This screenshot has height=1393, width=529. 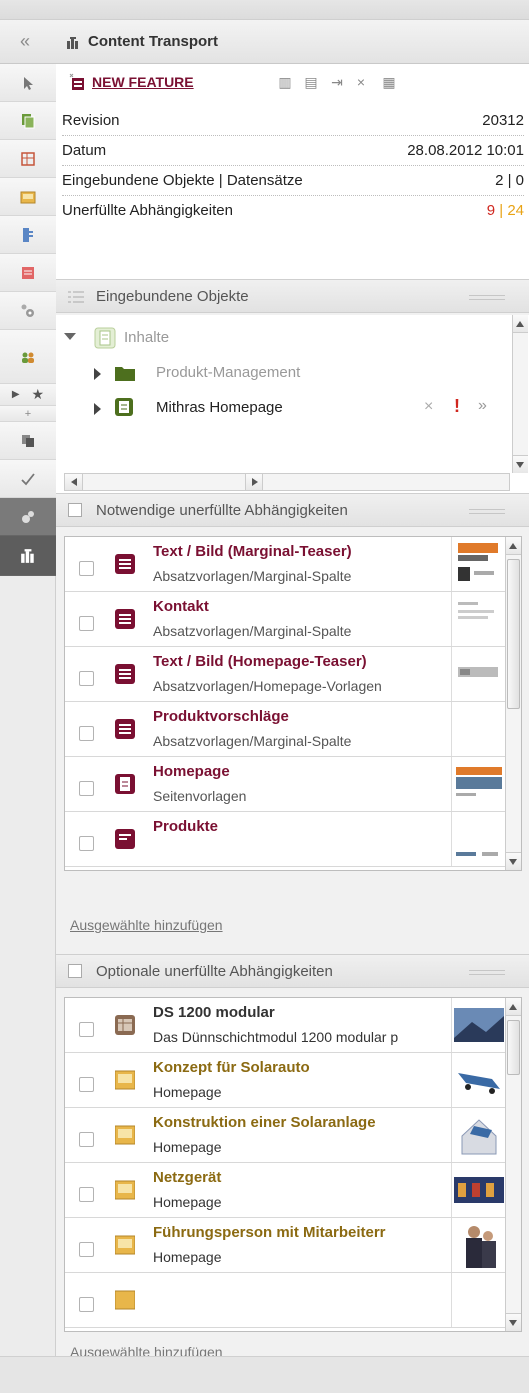 What do you see at coordinates (25, 41) in the screenshot?
I see `double-chevron-left-icon: «` at bounding box center [25, 41].